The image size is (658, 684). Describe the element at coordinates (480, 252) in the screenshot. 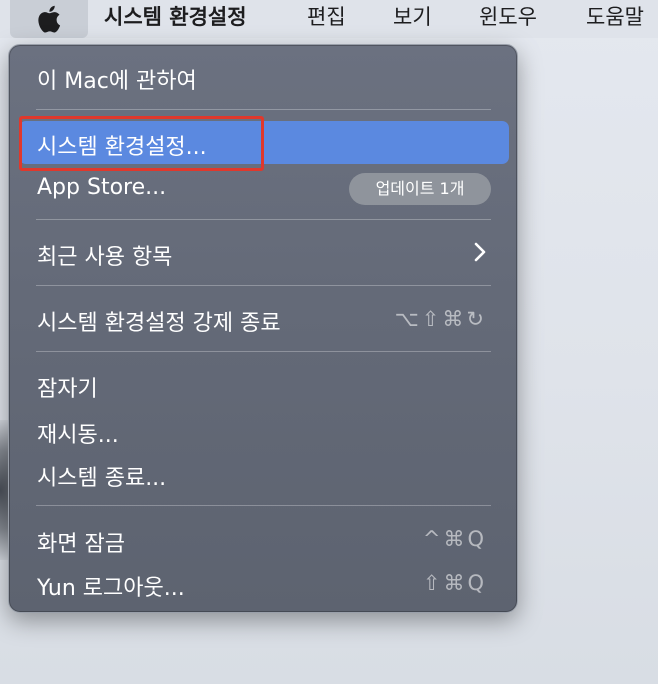

I see `chevron-right-icon` at that location.